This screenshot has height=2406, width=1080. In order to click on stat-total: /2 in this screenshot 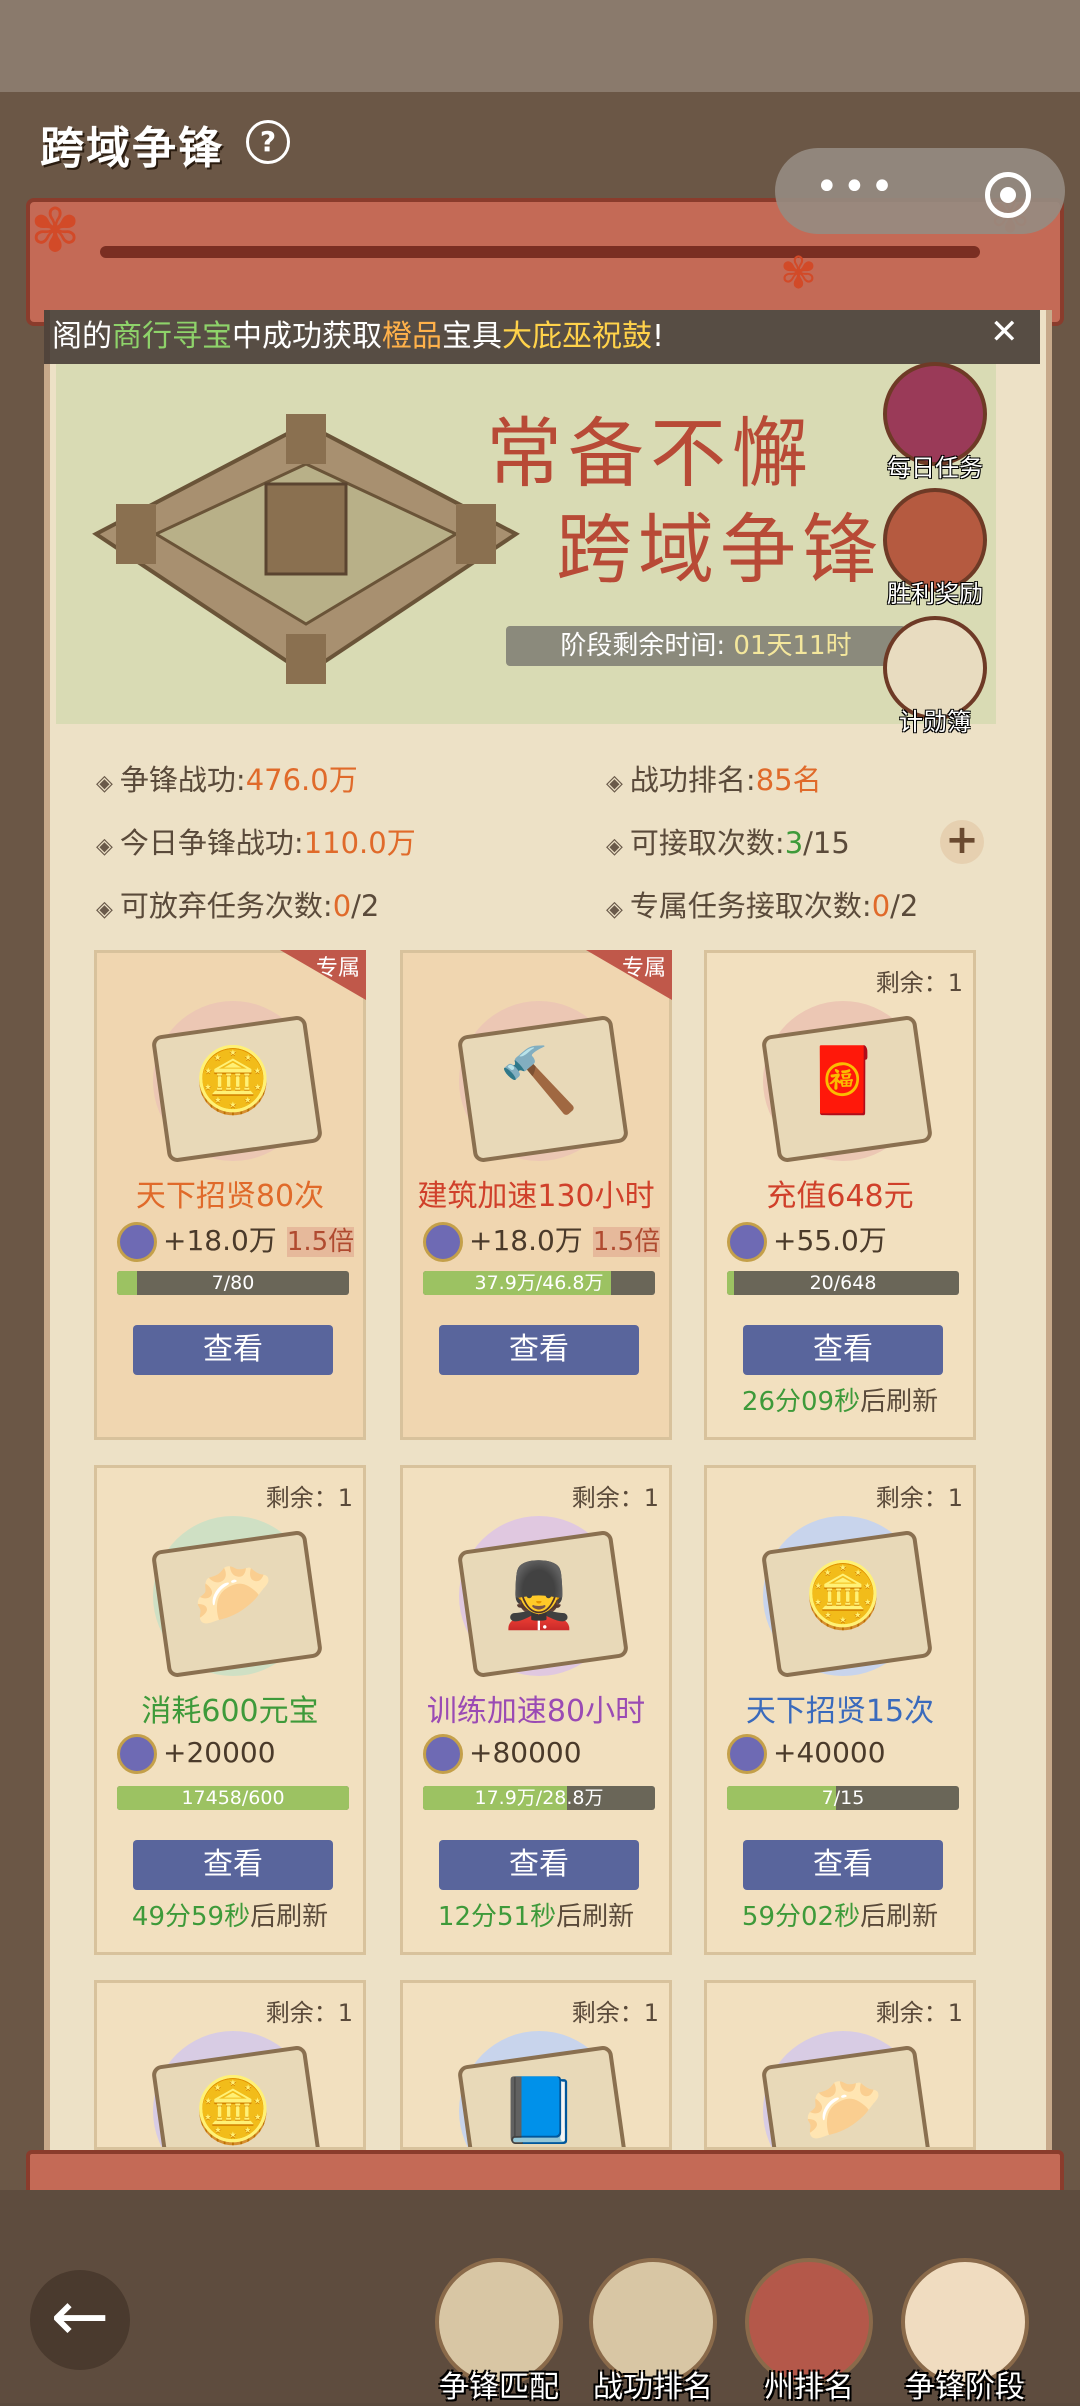, I will do `click(365, 906)`.